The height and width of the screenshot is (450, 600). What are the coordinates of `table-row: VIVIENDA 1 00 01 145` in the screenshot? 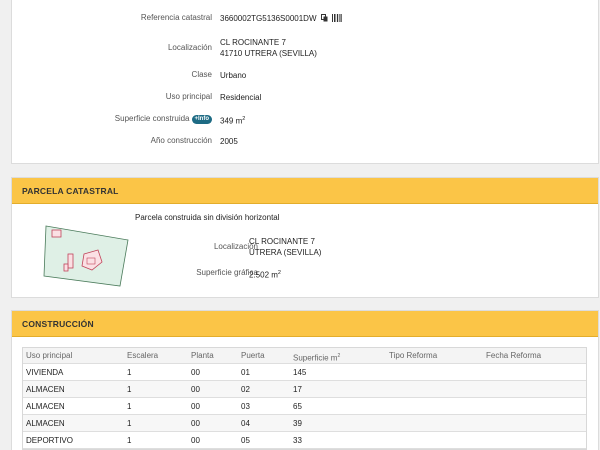 It's located at (304, 372).